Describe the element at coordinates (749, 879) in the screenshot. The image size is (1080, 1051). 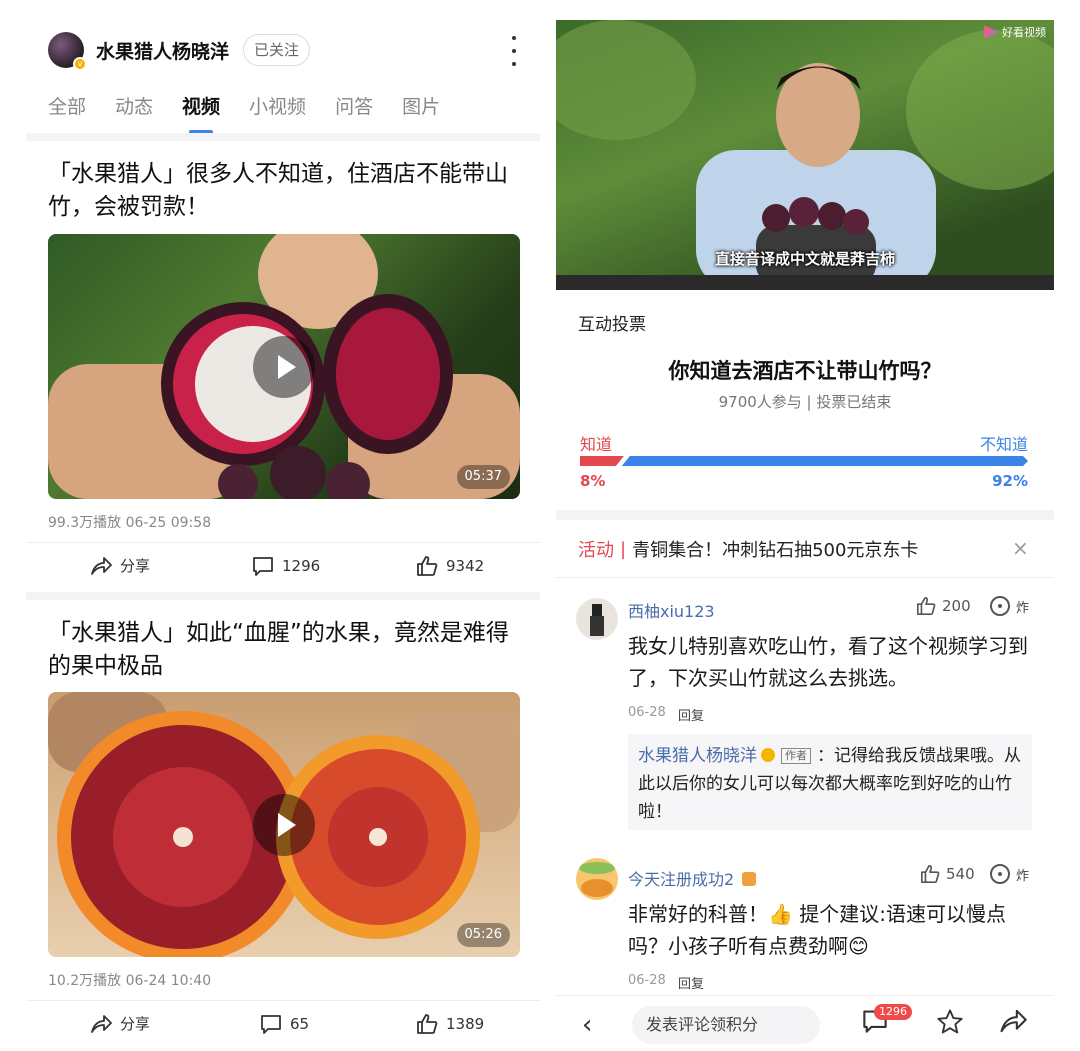
I see `level-badge-icon` at that location.